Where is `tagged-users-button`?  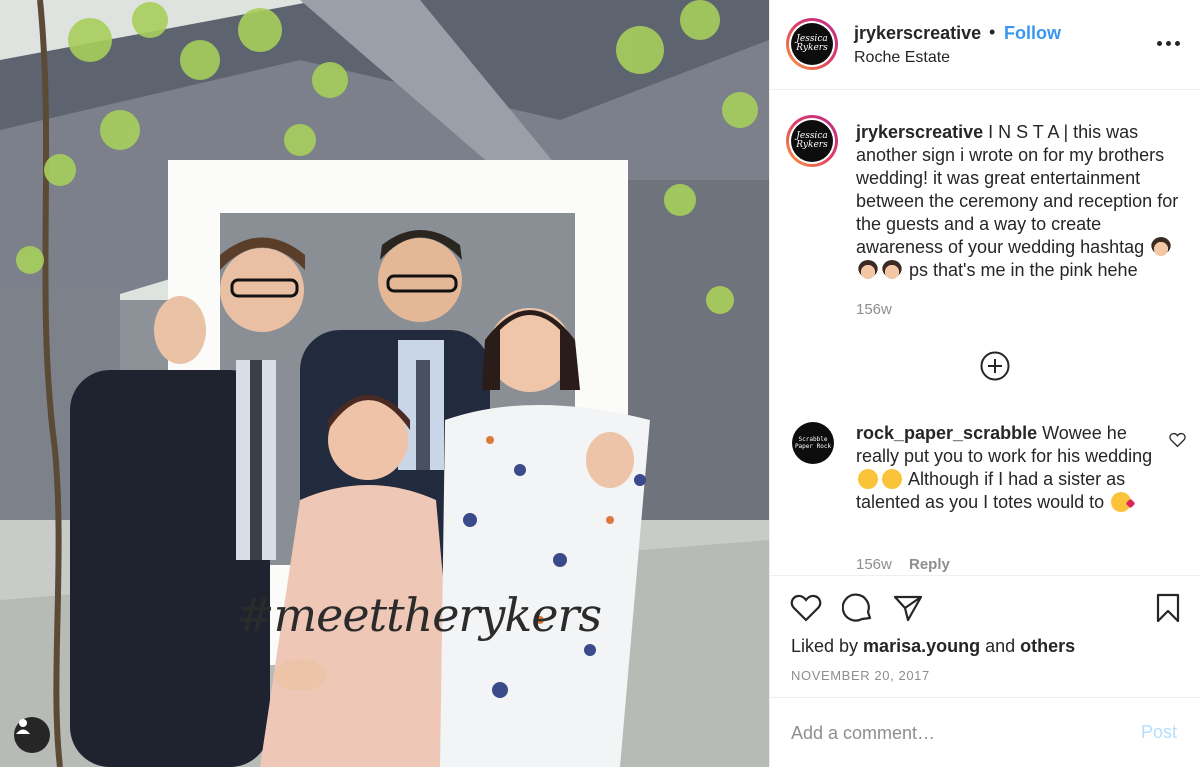 tagged-users-button is located at coordinates (32, 735).